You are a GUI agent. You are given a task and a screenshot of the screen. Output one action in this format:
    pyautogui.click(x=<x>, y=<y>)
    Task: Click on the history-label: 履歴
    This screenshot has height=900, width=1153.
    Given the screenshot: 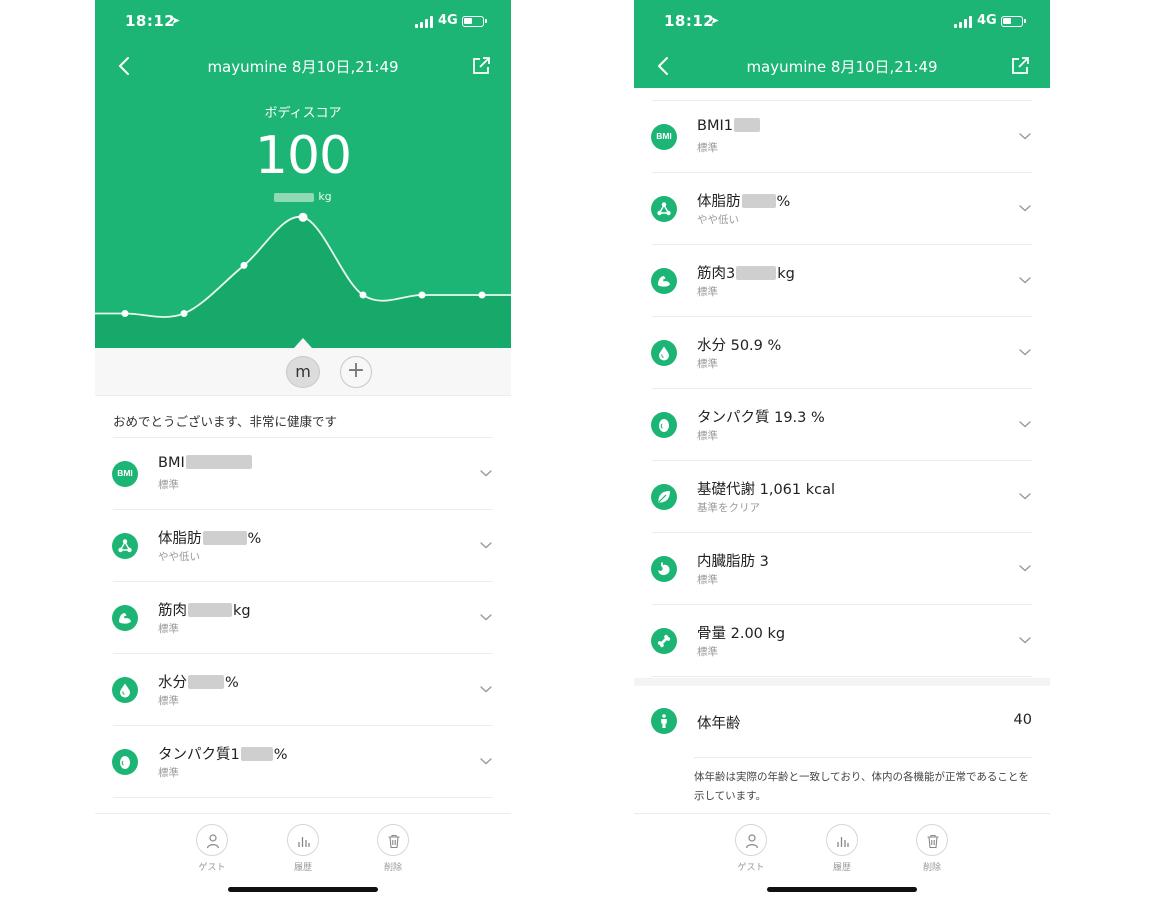 What is the action you would take?
    pyautogui.click(x=302, y=868)
    